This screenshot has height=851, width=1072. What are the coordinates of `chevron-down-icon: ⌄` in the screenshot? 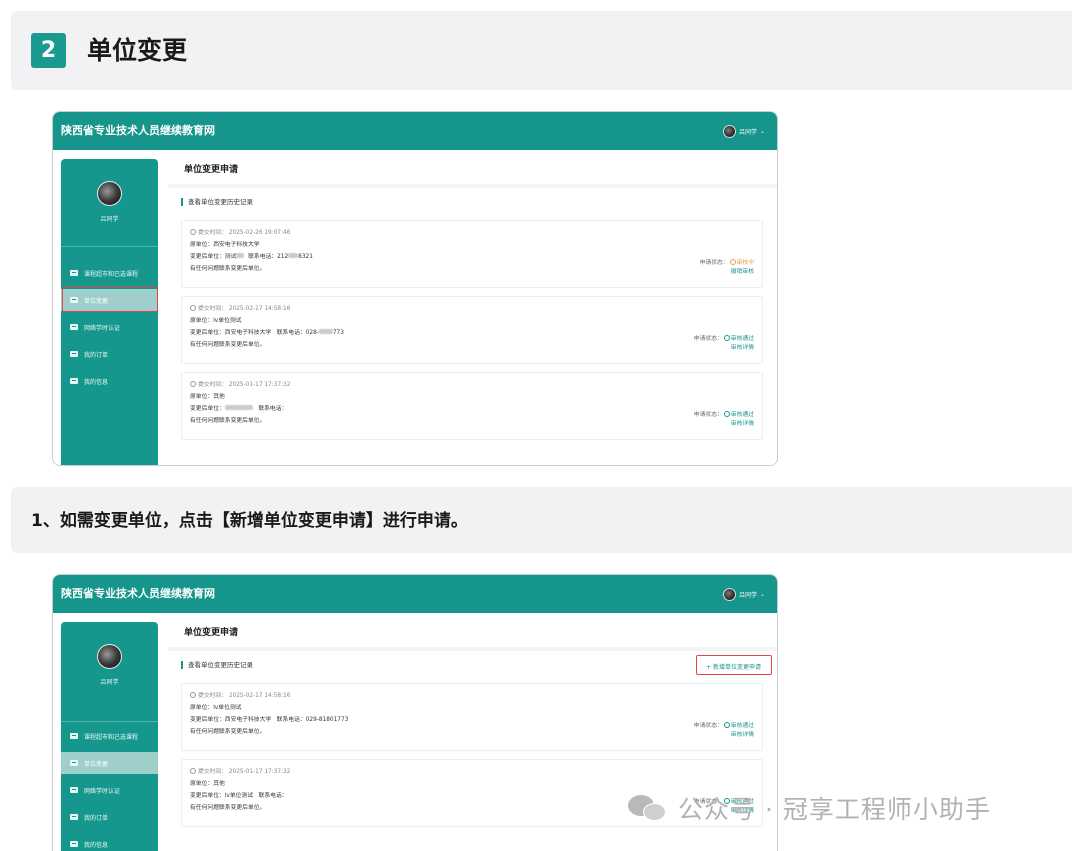 It's located at (762, 594).